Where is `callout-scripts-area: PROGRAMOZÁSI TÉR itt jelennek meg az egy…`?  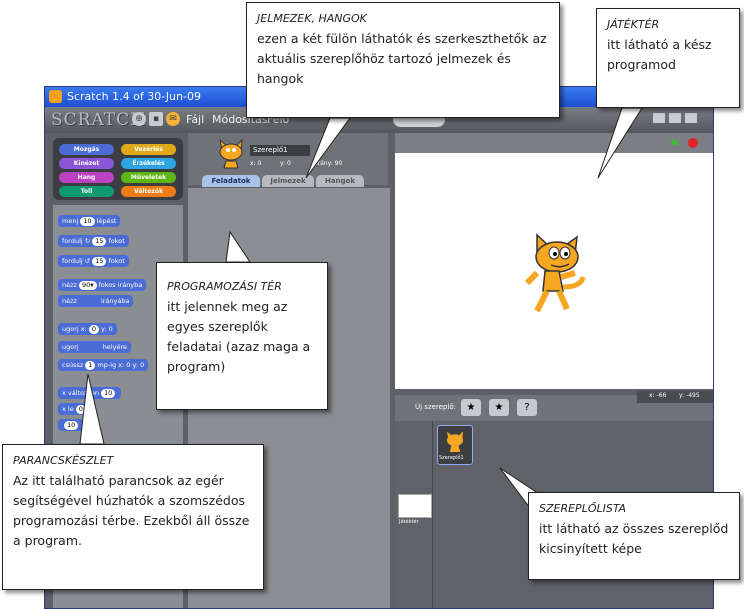
callout-scripts-area: PROGRAMOZÁSI TÉR itt jelennek meg az egy… is located at coordinates (242, 336).